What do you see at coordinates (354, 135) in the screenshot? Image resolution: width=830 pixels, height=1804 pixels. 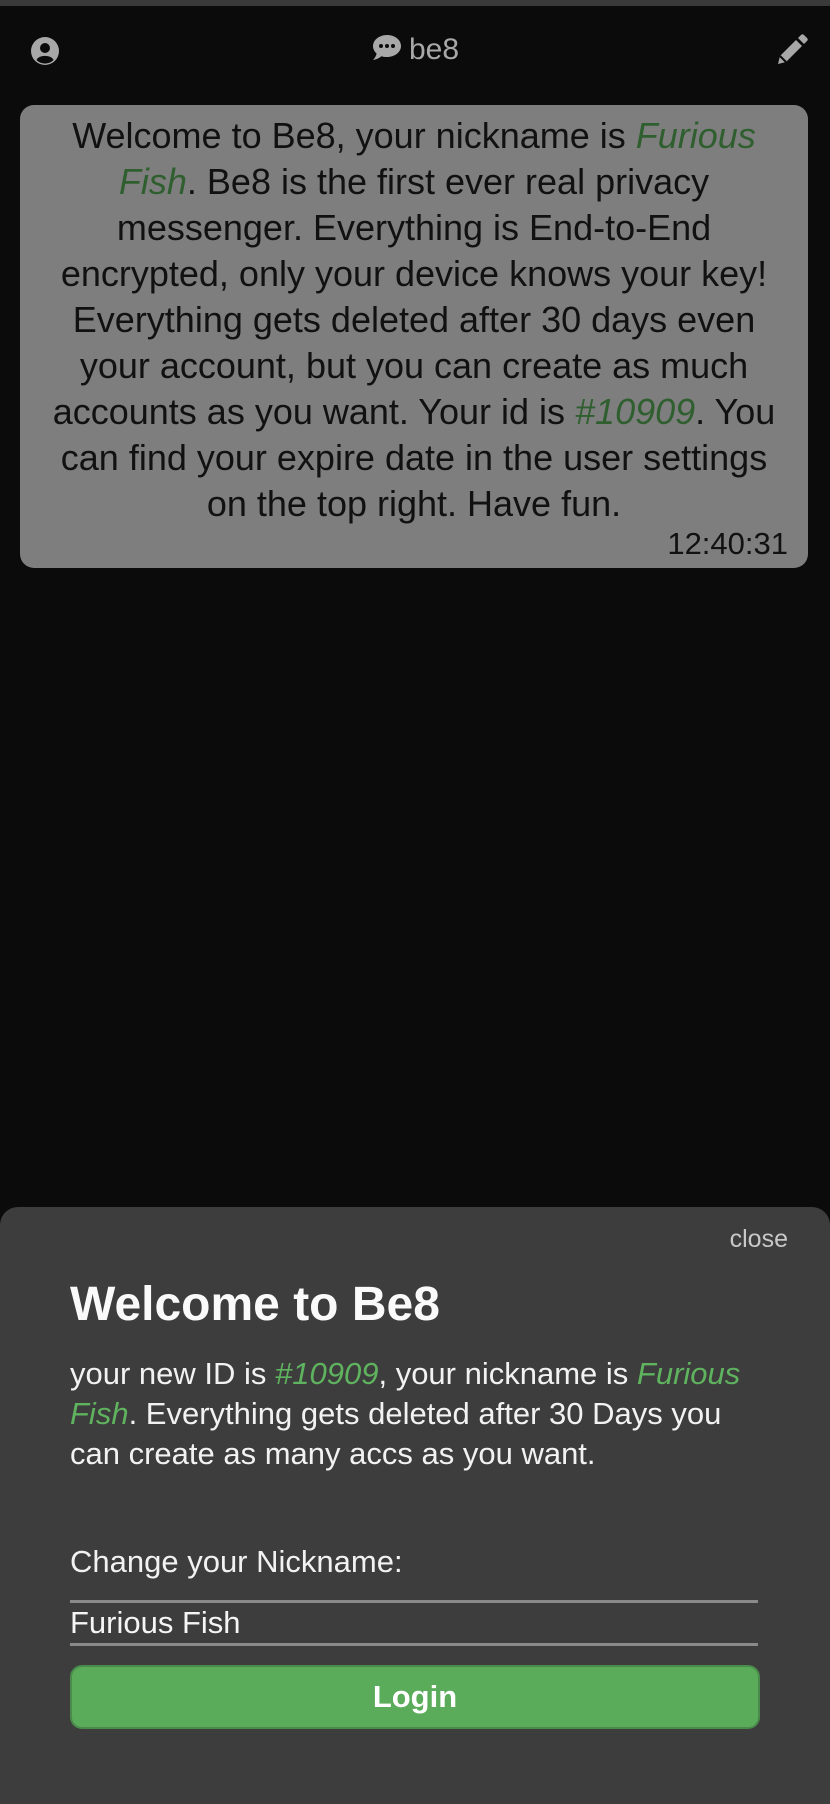 I see `message-text-part: Welcome to Be8, your nickname is` at bounding box center [354, 135].